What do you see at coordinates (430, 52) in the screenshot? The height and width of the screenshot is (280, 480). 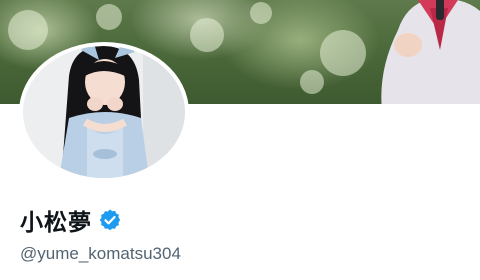 I see `banner-person-illustration` at bounding box center [430, 52].